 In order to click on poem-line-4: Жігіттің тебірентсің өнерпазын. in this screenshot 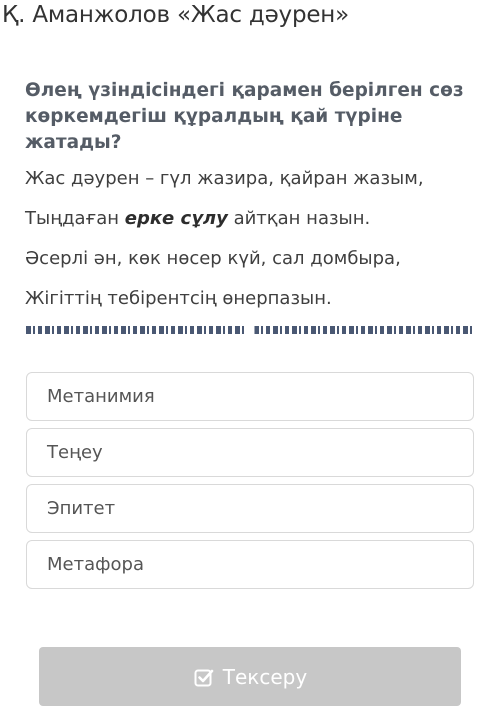, I will do `click(178, 298)`.